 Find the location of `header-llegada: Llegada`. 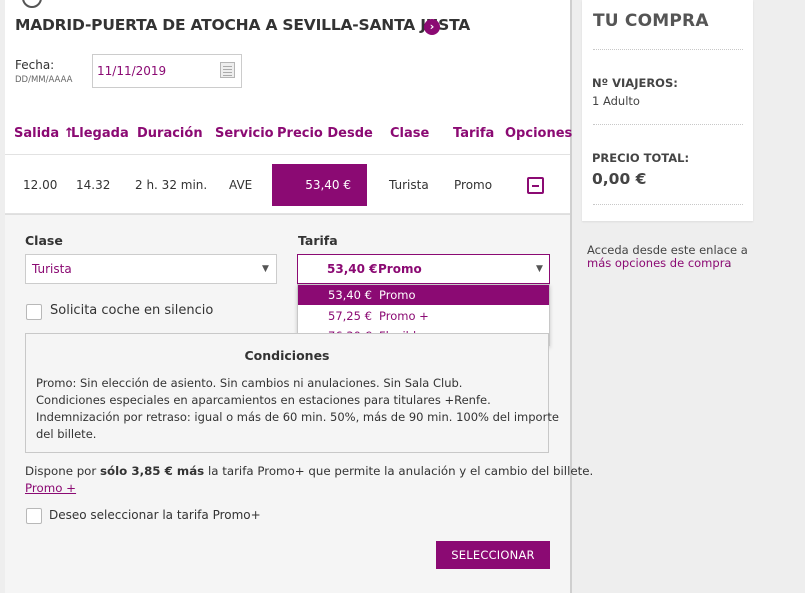

header-llegada: Llegada is located at coordinates (100, 133).